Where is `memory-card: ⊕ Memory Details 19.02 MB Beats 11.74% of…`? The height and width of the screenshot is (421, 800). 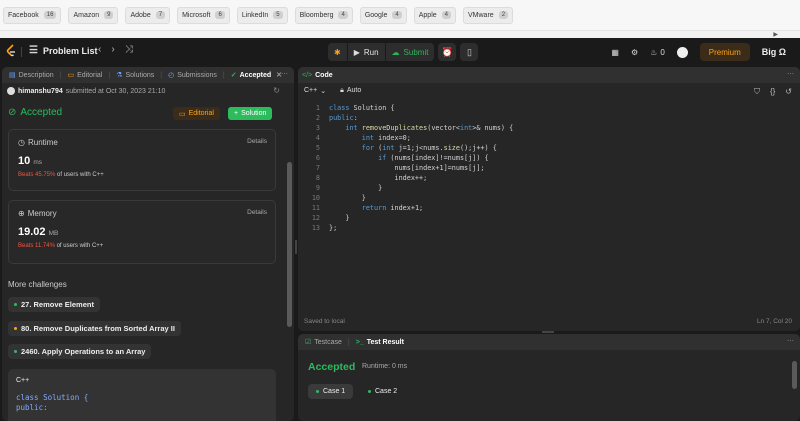 memory-card: ⊕ Memory Details 19.02 MB Beats 11.74% of… is located at coordinates (142, 232).